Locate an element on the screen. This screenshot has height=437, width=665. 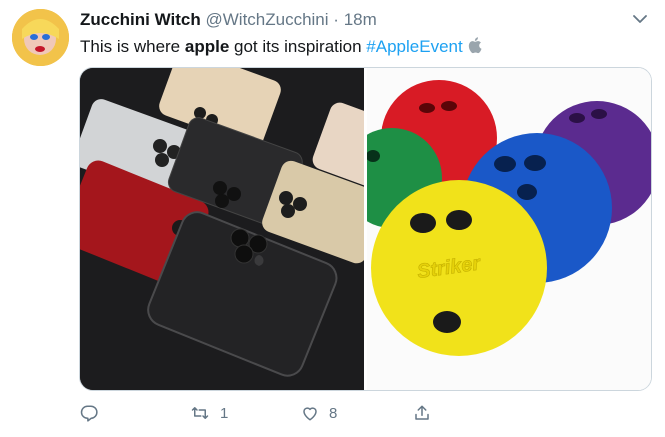
tweet-header: Zucchini Witch @WitchZucchini · 18m is located at coordinates (228, 20).